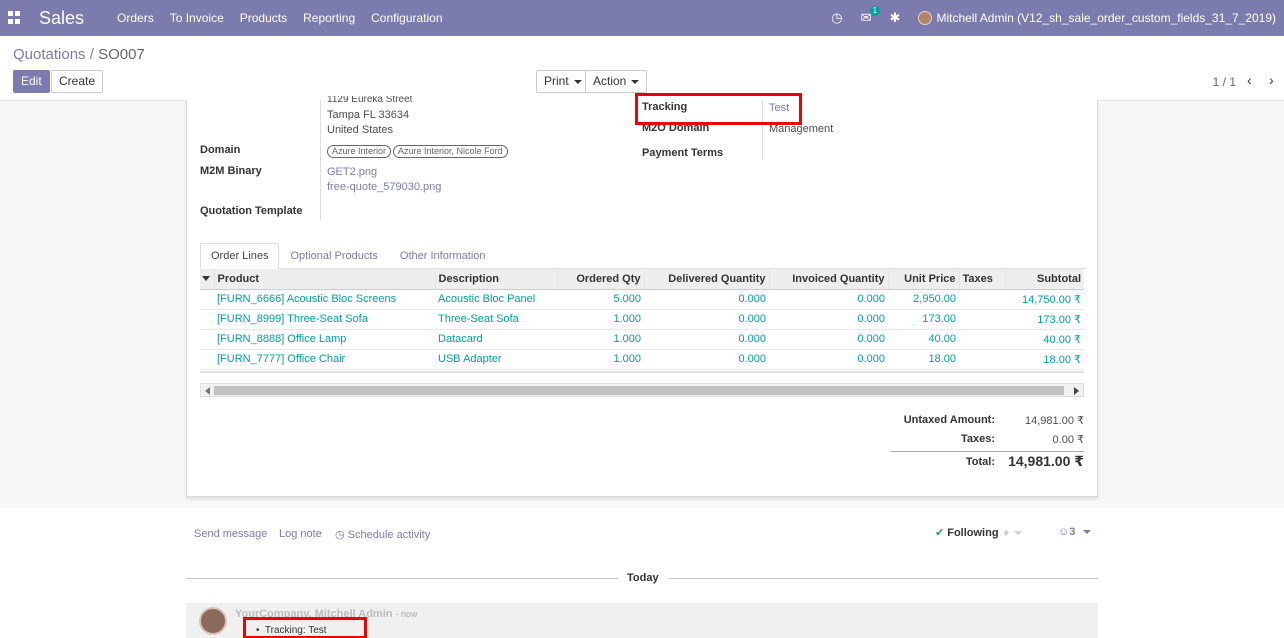  I want to click on column-header-product: Product, so click(324, 279).